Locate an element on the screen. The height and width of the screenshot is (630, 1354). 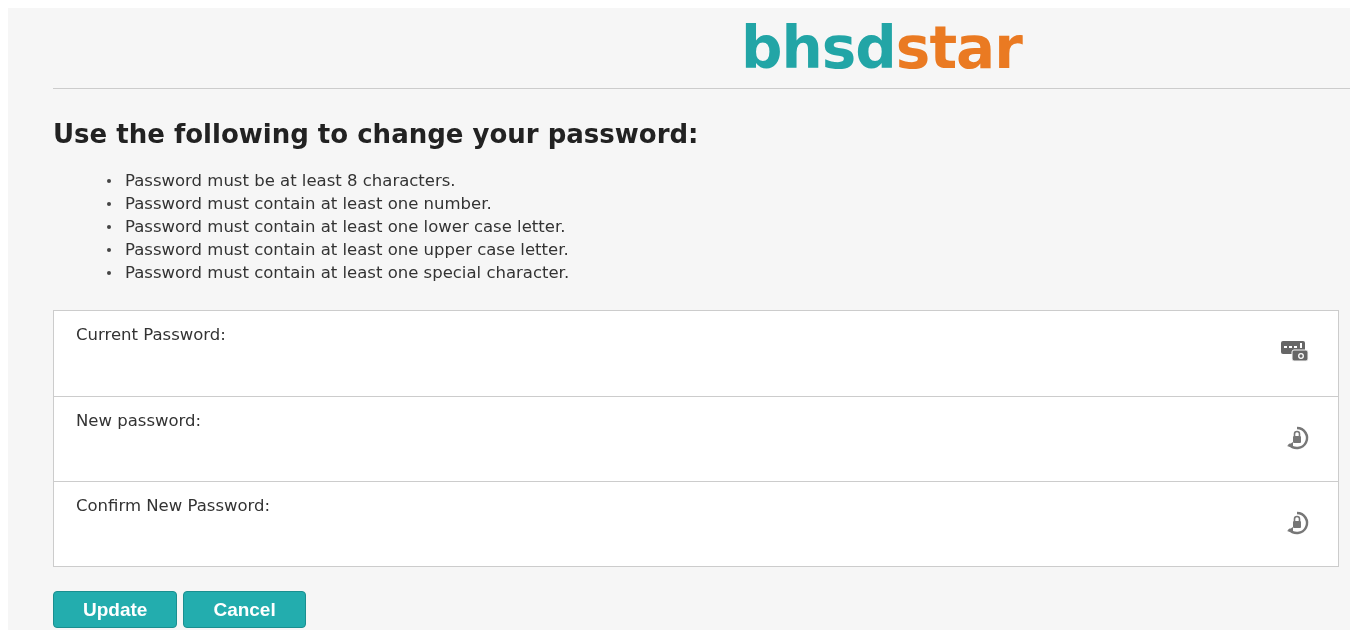
requirement-text: Password must contain at least one lower case letter. is located at coordinates (345, 227).